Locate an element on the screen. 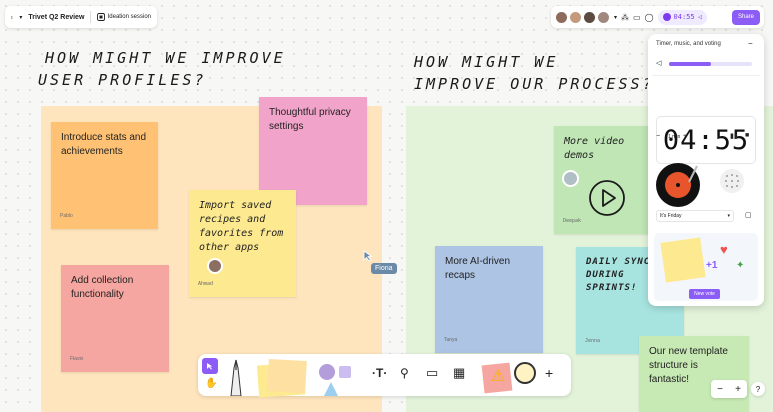 This screenshot has height=412, width=773. timer-pill: 04:55 ◁ is located at coordinates (682, 17).